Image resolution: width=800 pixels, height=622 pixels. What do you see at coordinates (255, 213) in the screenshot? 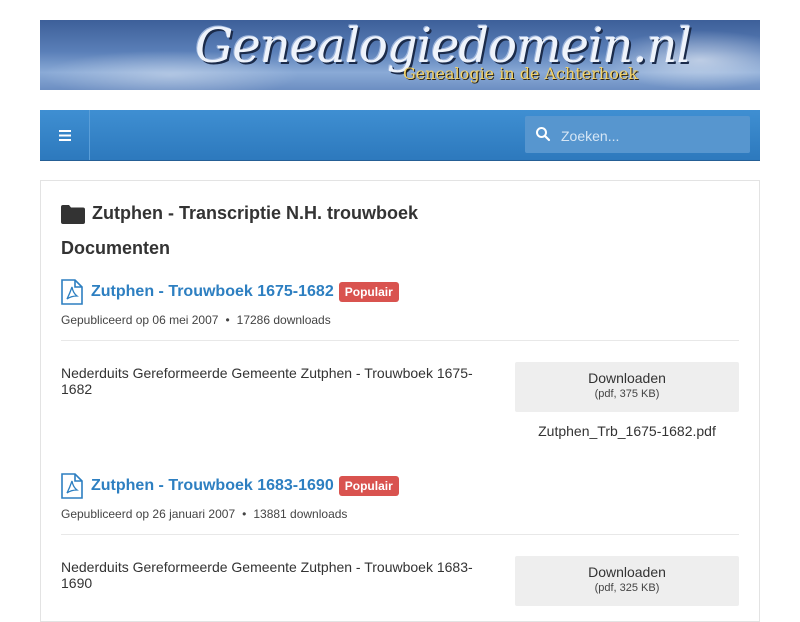
I see `category-title: Zutphen - Transcriptie N.H. trouwboek` at bounding box center [255, 213].